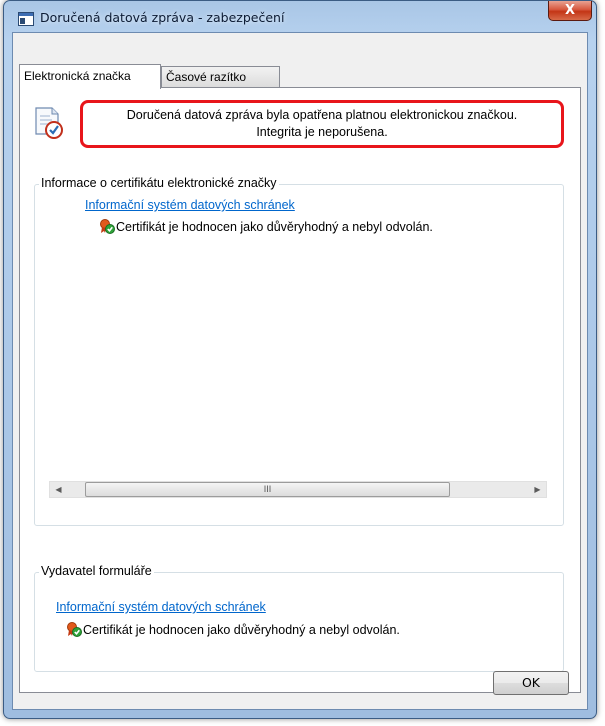 The image size is (605, 726). I want to click on horizontal-scrollbar: ◀ III ▶, so click(298, 489).